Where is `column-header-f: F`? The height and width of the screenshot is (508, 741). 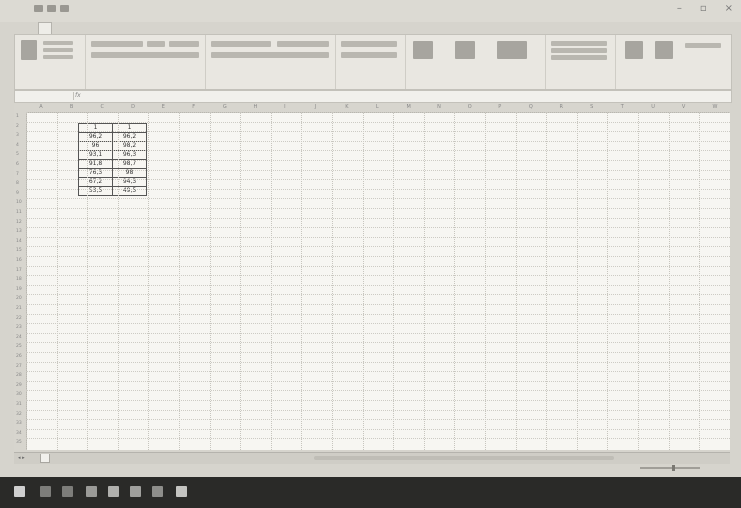 column-header-f: F is located at coordinates (193, 107).